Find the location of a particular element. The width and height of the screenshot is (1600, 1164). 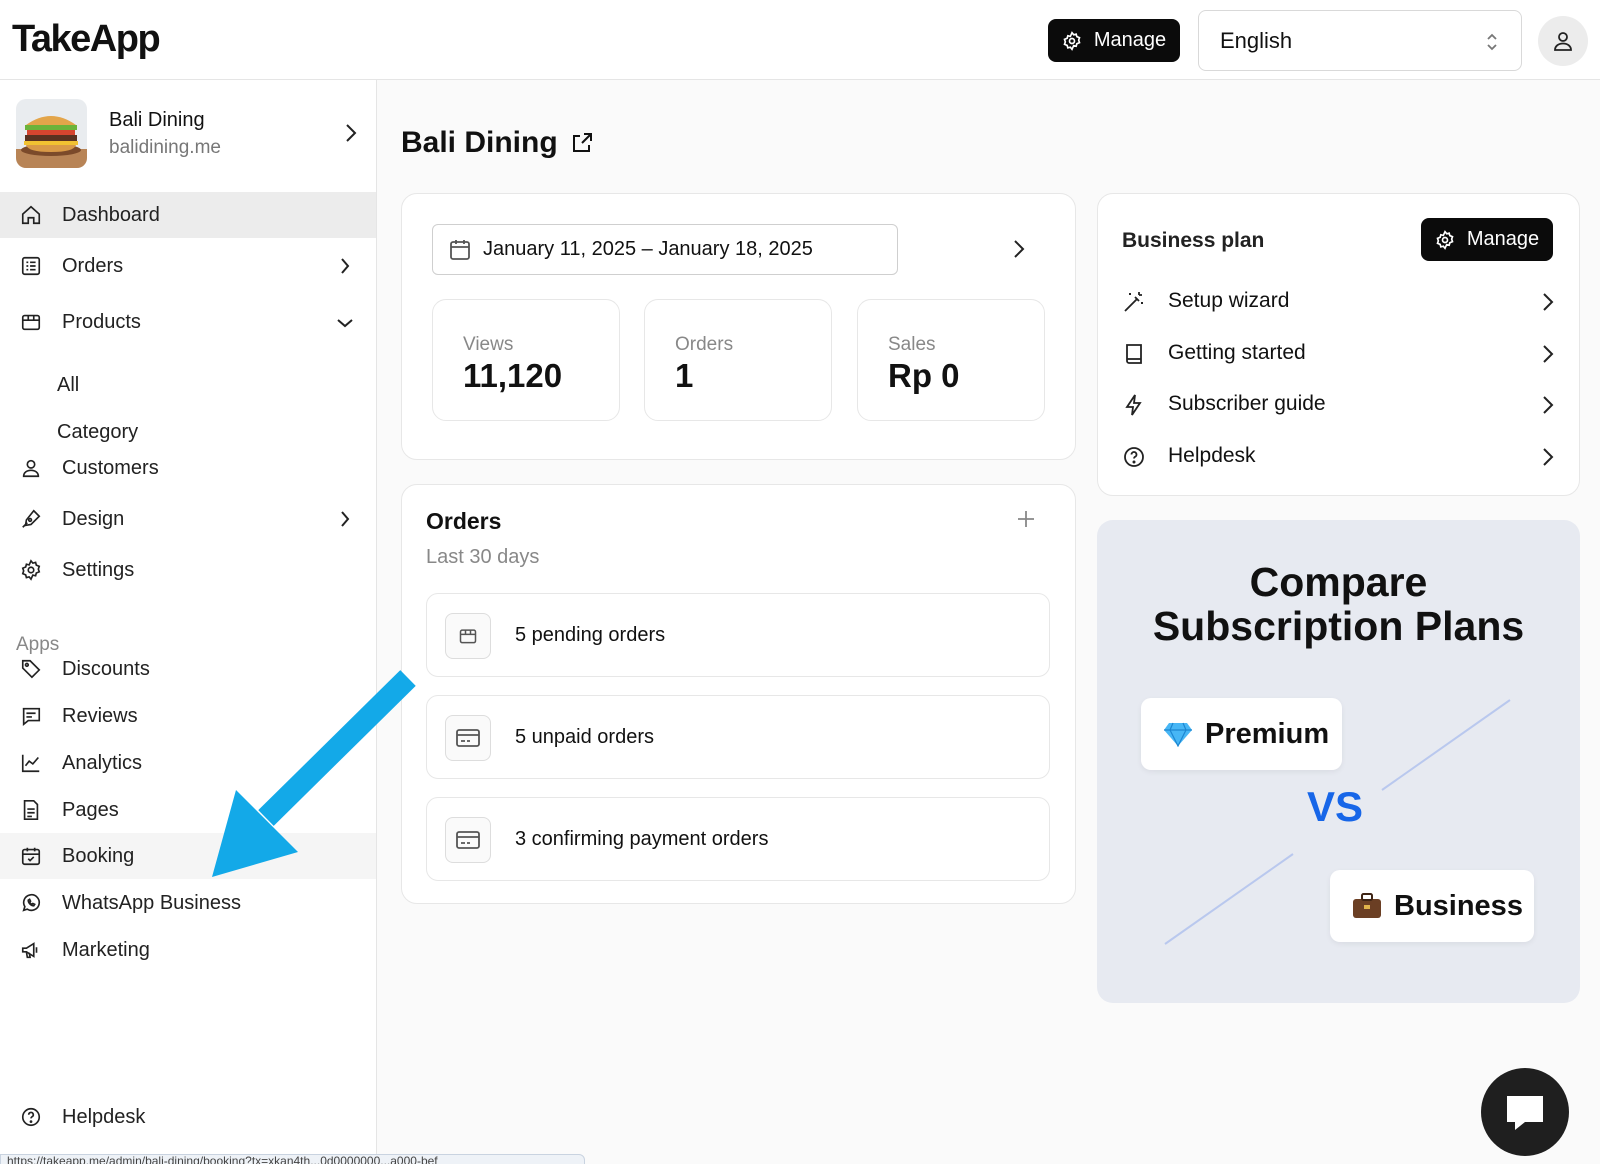

business-chip: Business is located at coordinates (1432, 906).